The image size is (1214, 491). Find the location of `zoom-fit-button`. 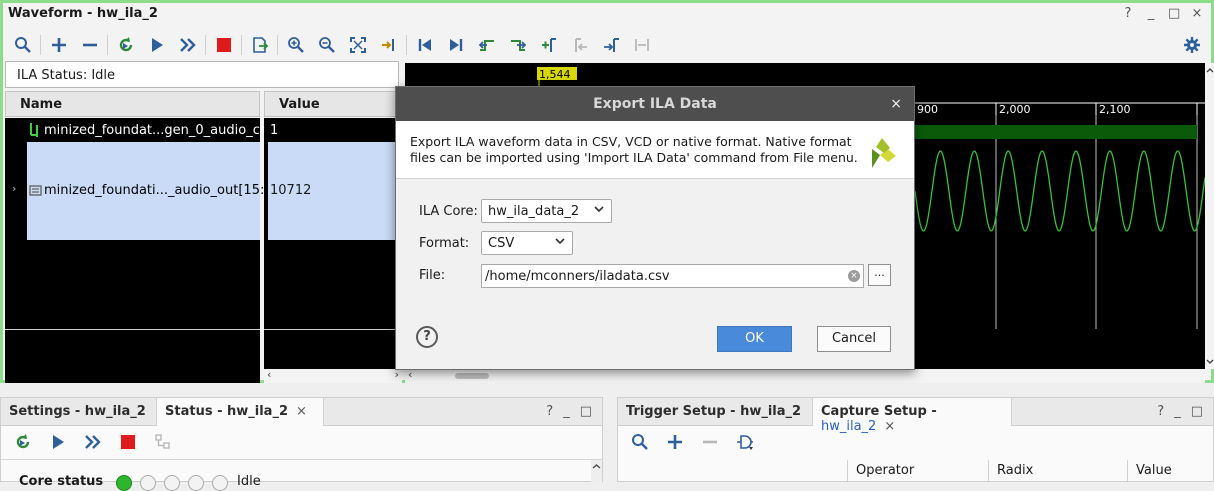

zoom-fit-button is located at coordinates (357, 45).